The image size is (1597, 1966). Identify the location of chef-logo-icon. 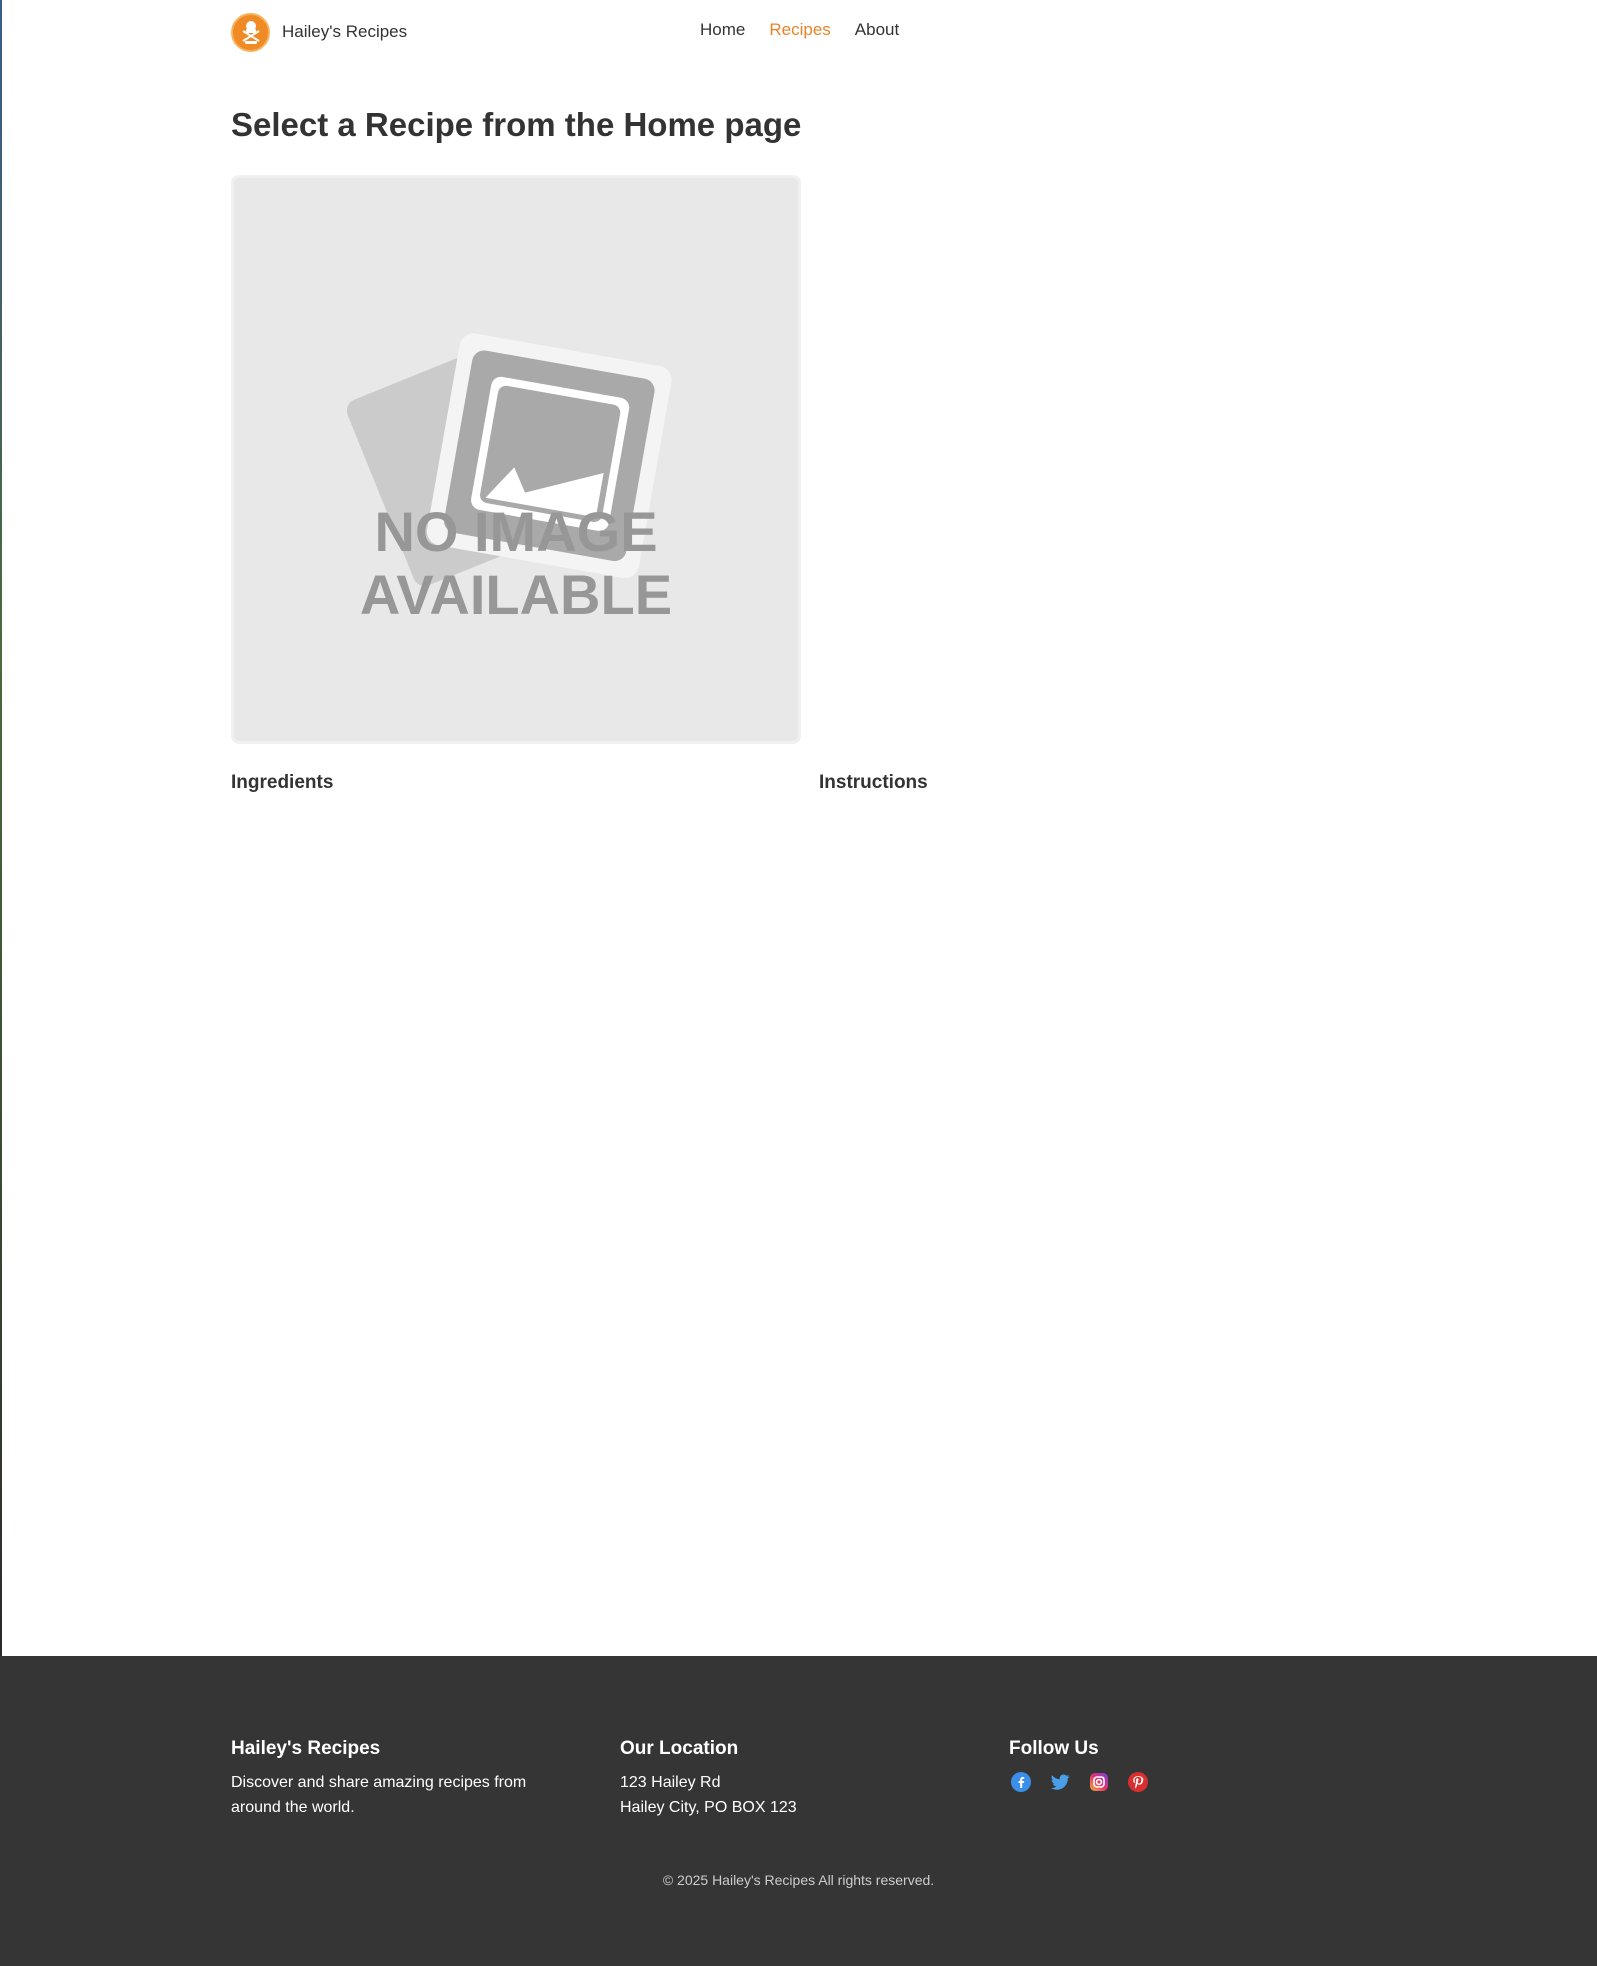
(250, 32).